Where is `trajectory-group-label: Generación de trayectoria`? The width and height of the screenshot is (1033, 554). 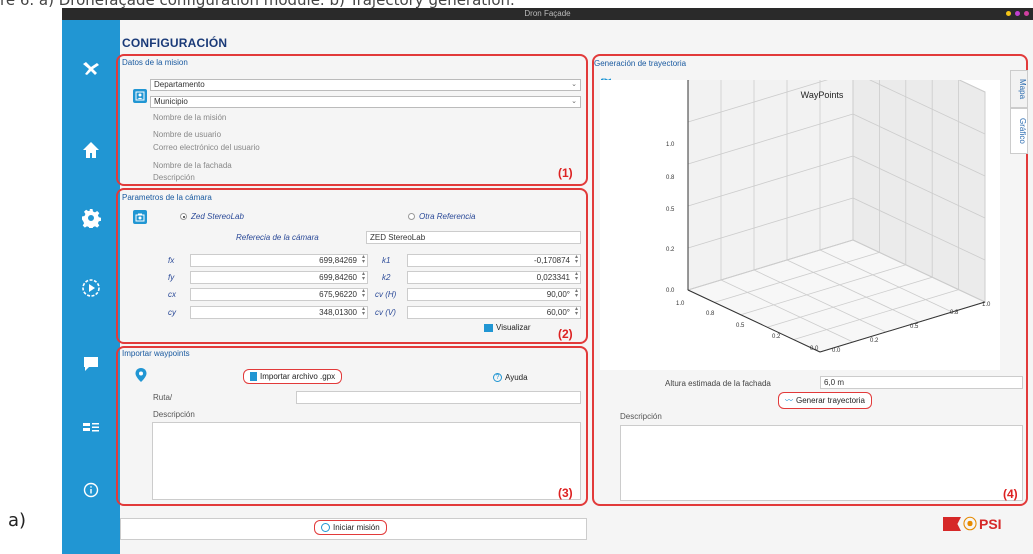
trajectory-group-label: Generación de trayectoria is located at coordinates (640, 63).